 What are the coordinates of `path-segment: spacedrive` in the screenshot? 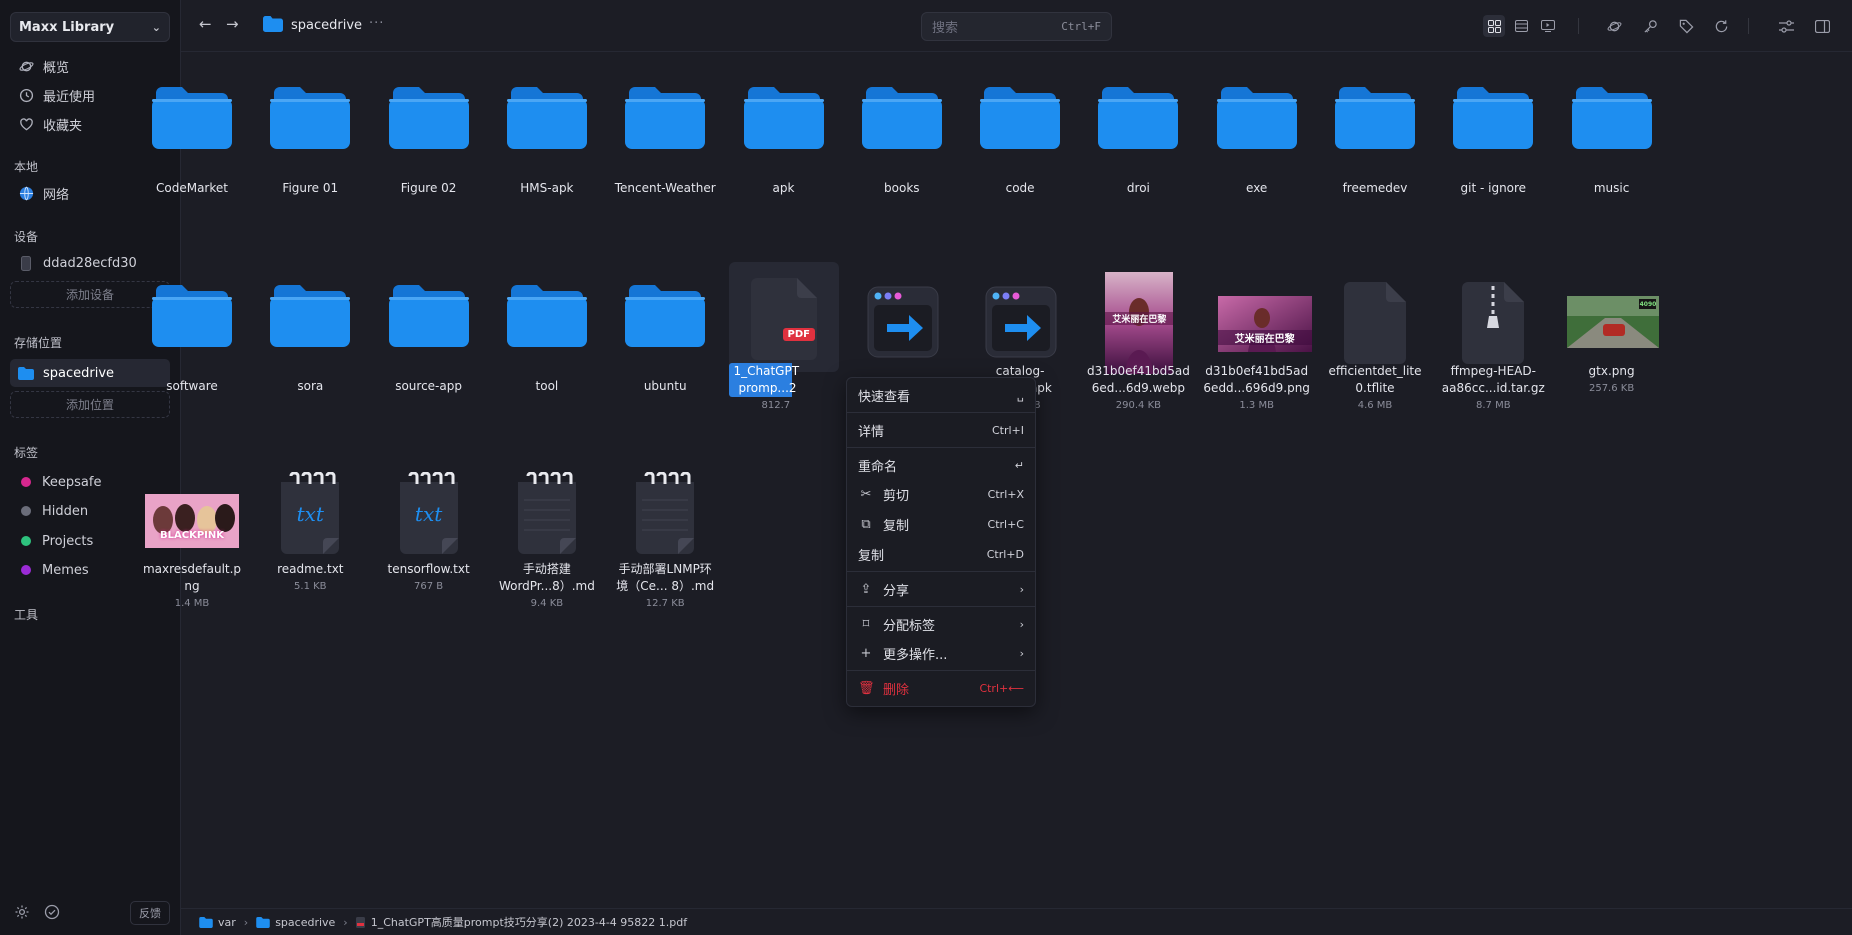 It's located at (295, 922).